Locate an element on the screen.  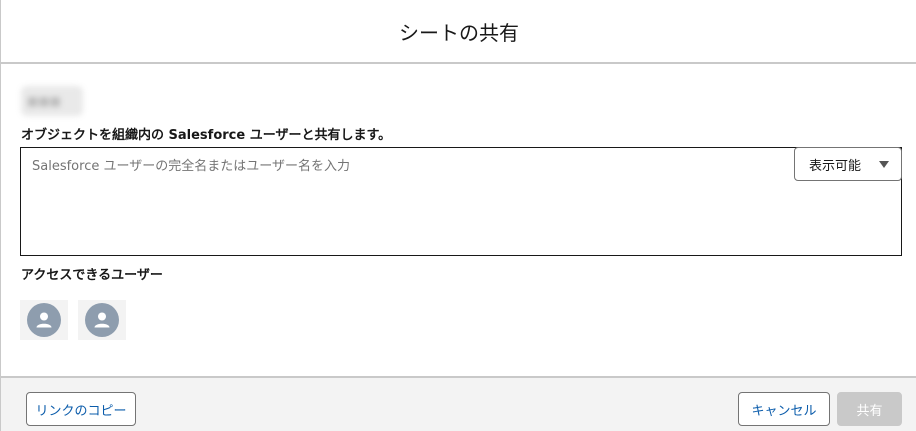
chevron-down-icon is located at coordinates (884, 164).